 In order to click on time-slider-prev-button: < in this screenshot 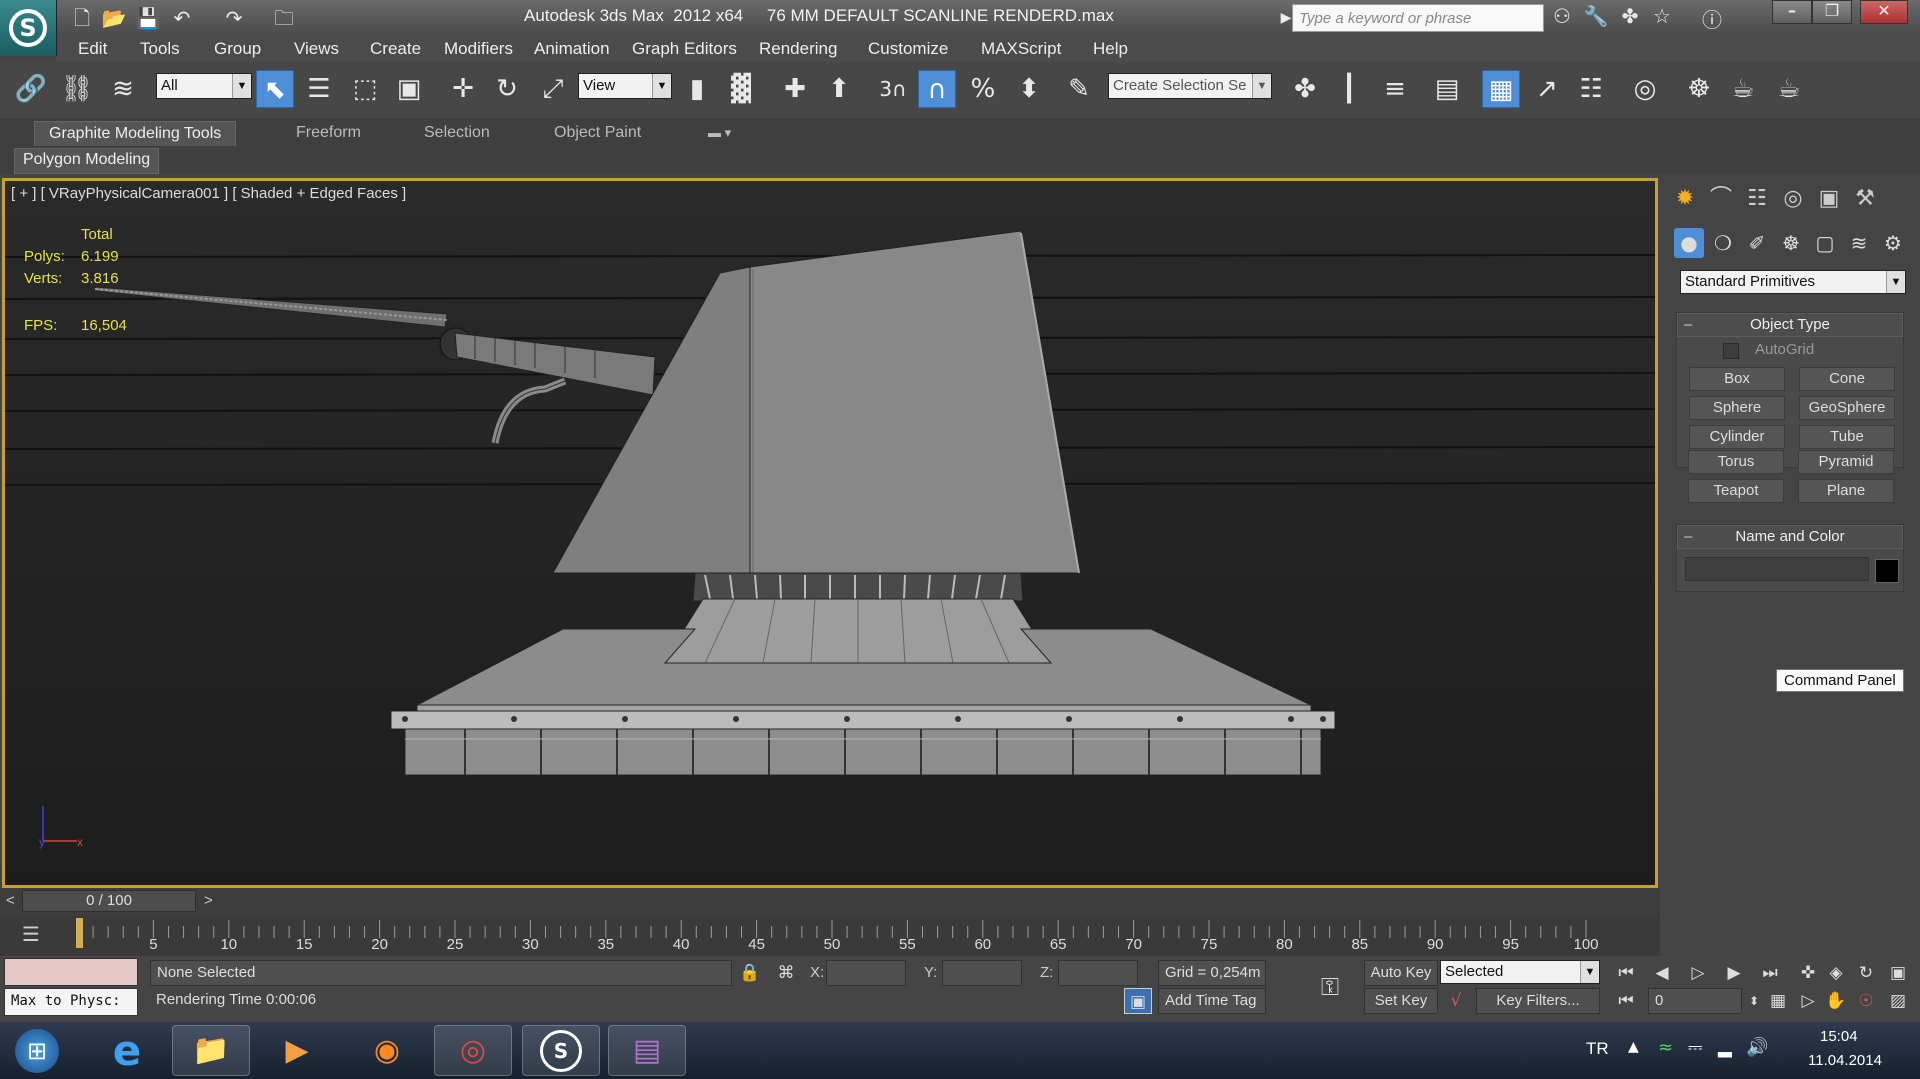, I will do `click(10, 900)`.